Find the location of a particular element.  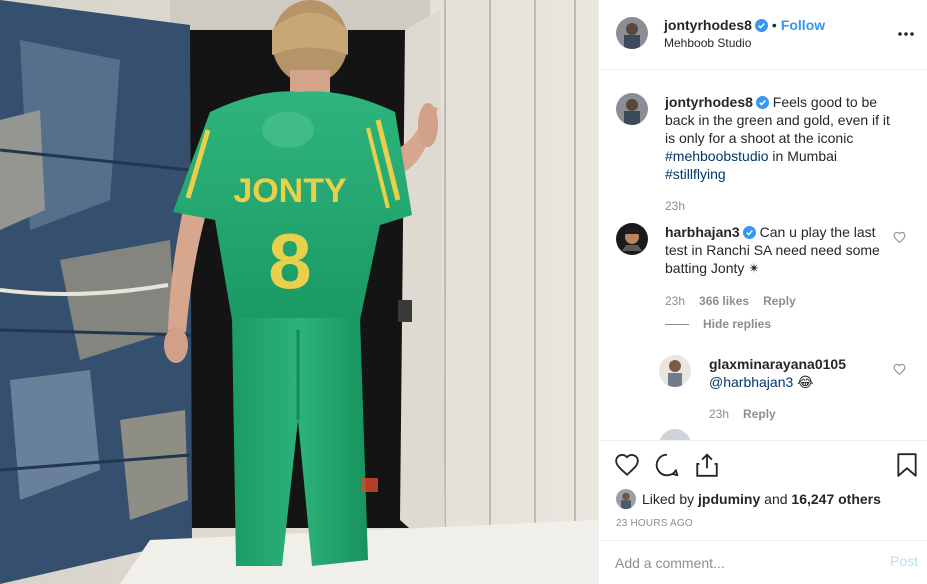

liker-avatar is located at coordinates (626, 499).